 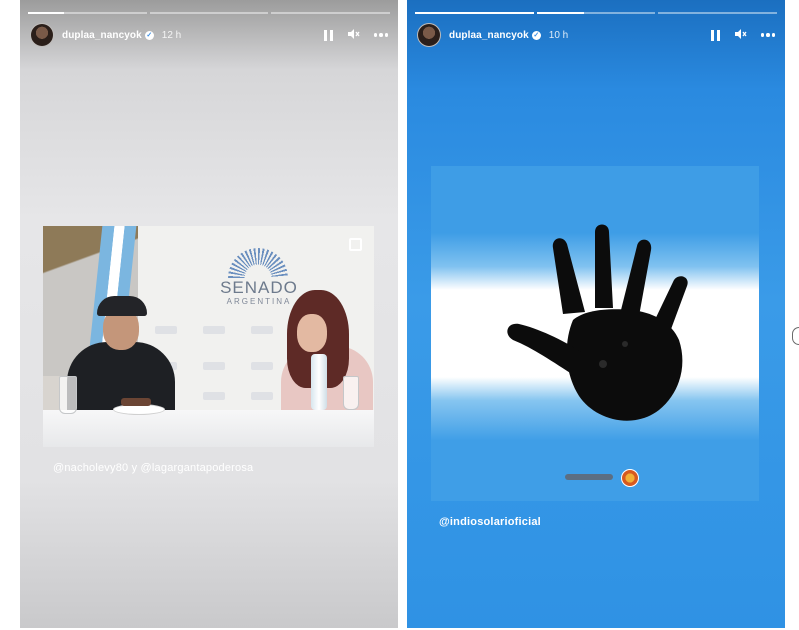 I want to click on story-header: duplaa_nancyok ✓ 10 h, so click(x=596, y=35).